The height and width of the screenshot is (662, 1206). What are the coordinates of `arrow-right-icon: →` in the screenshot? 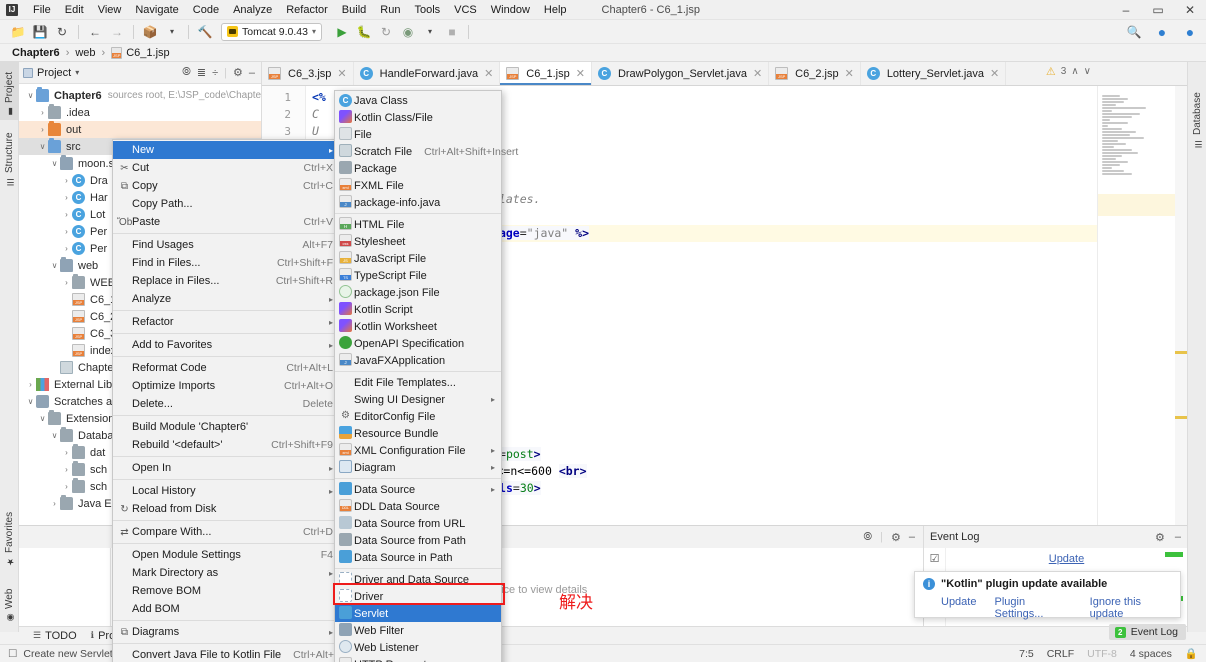 It's located at (117, 32).